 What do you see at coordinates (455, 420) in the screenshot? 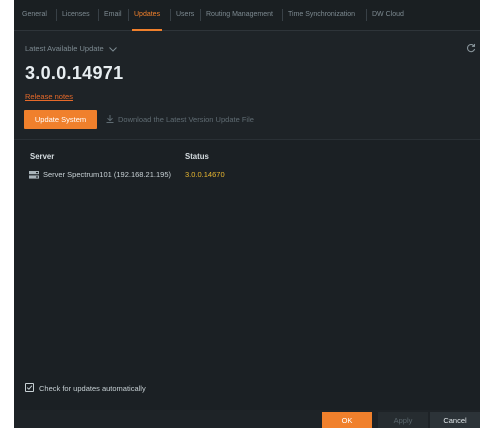
I see `cancel-button: Cancel` at bounding box center [455, 420].